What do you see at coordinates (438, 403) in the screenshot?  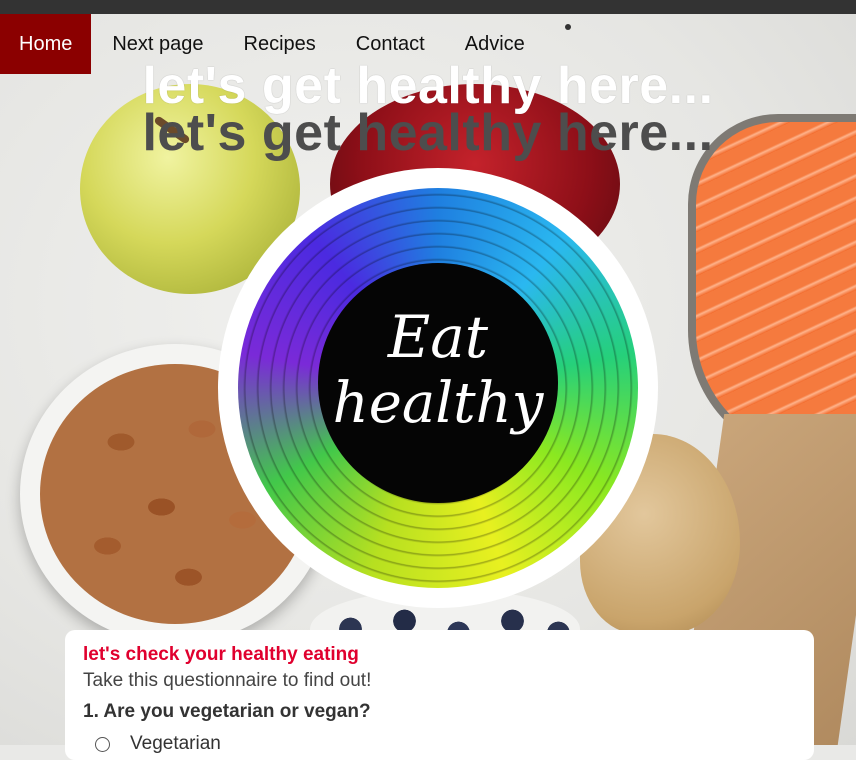 I see `badge-line-healthy: healthy` at bounding box center [438, 403].